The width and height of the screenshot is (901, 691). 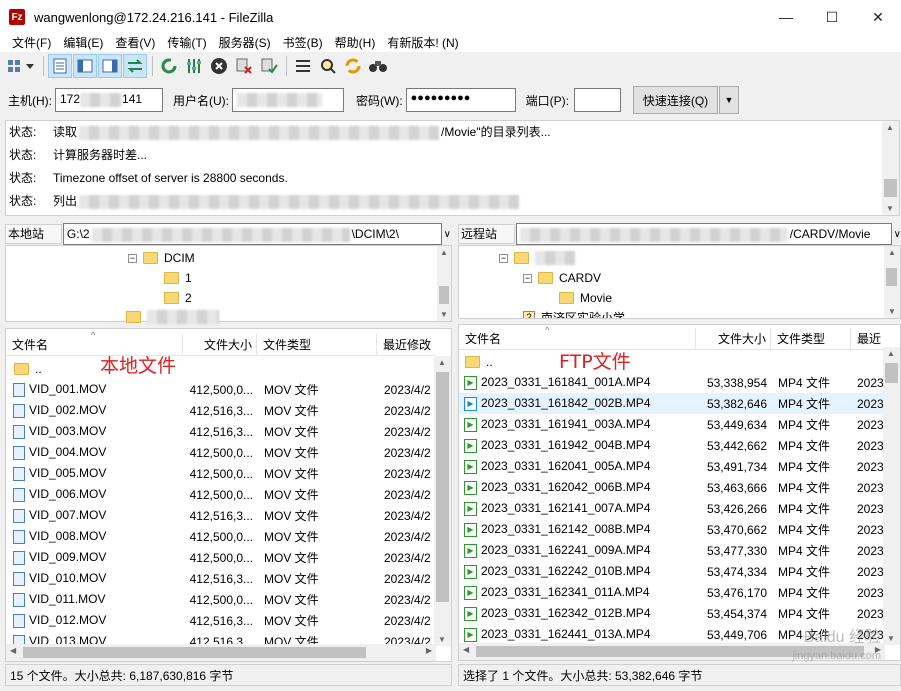 I want to click on remote-path-dropdown-icon: ∨, so click(x=897, y=234).